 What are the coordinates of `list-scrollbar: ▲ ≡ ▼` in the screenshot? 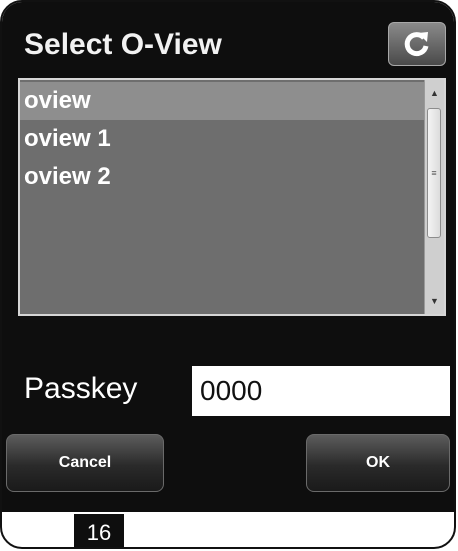 It's located at (434, 197).